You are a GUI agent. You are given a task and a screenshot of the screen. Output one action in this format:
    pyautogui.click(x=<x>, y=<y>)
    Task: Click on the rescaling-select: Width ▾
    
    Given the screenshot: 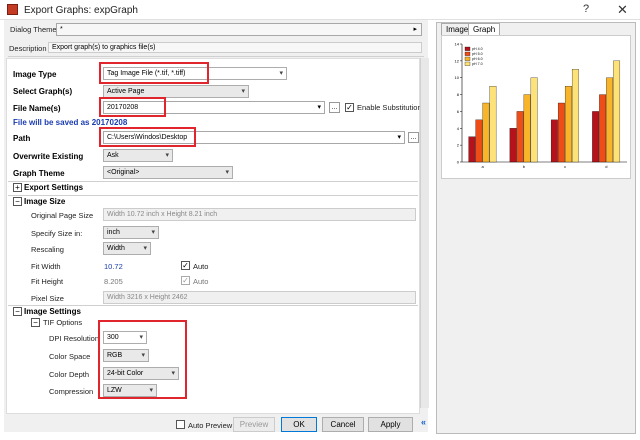 What is the action you would take?
    pyautogui.click(x=127, y=248)
    